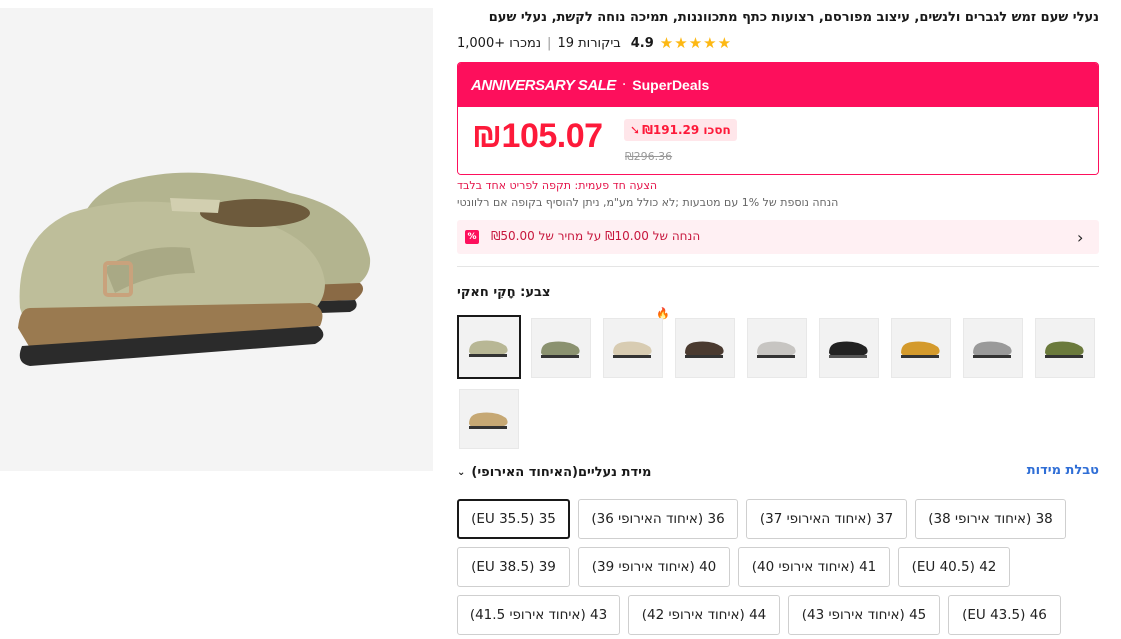 The image size is (1121, 639). I want to click on rating-row: 1,000+ נמכרו | 19 ביקורות 4.9 ★ ★ ★ ★ ★, so click(594, 43).